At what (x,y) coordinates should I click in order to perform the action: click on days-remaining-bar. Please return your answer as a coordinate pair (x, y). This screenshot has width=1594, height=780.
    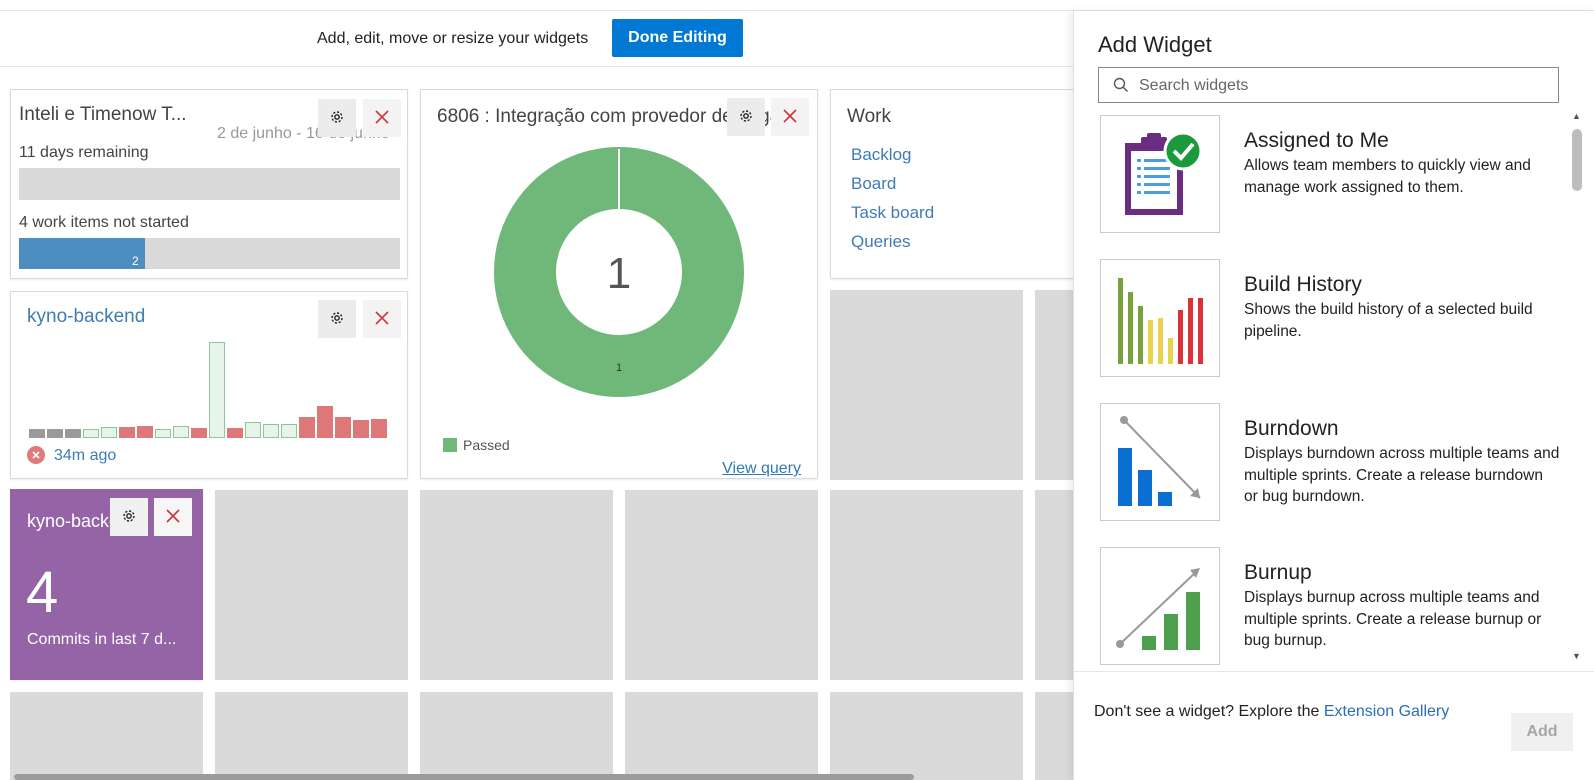
    Looking at the image, I should click on (209, 184).